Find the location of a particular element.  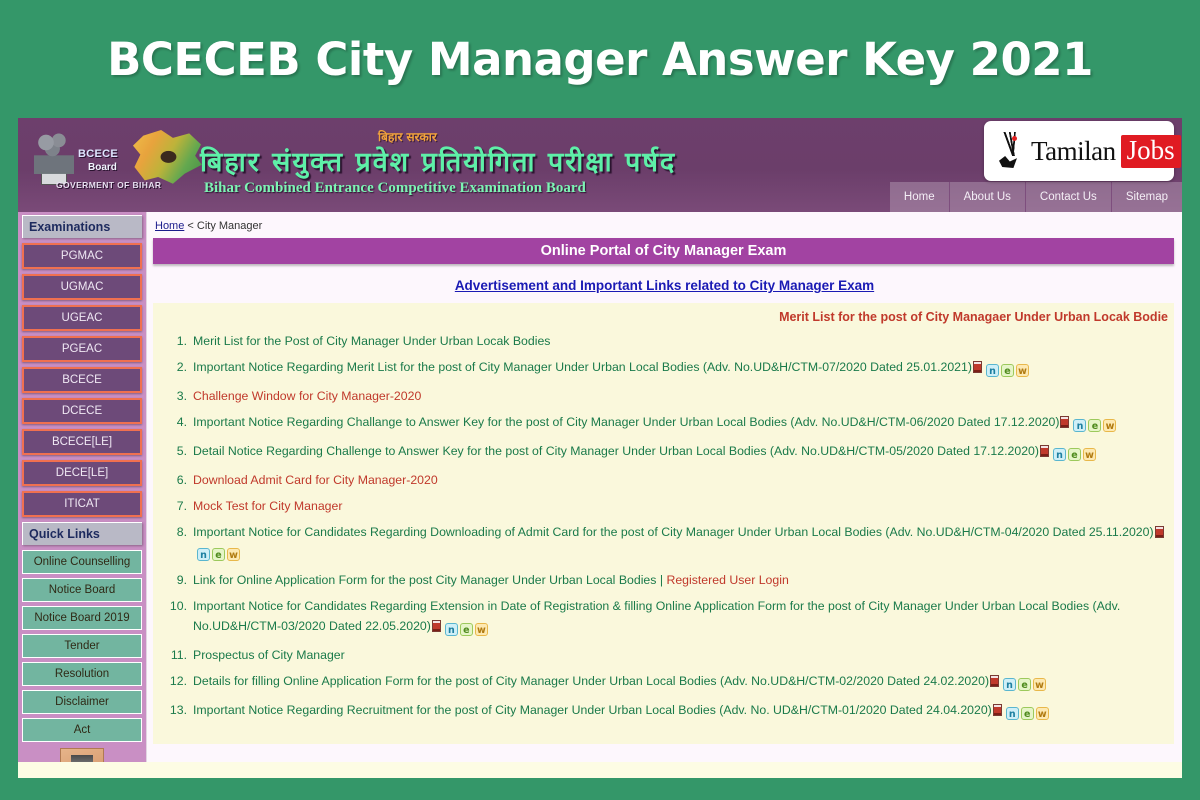

sidebar-item-notice-board: Notice Board is located at coordinates (82, 590).